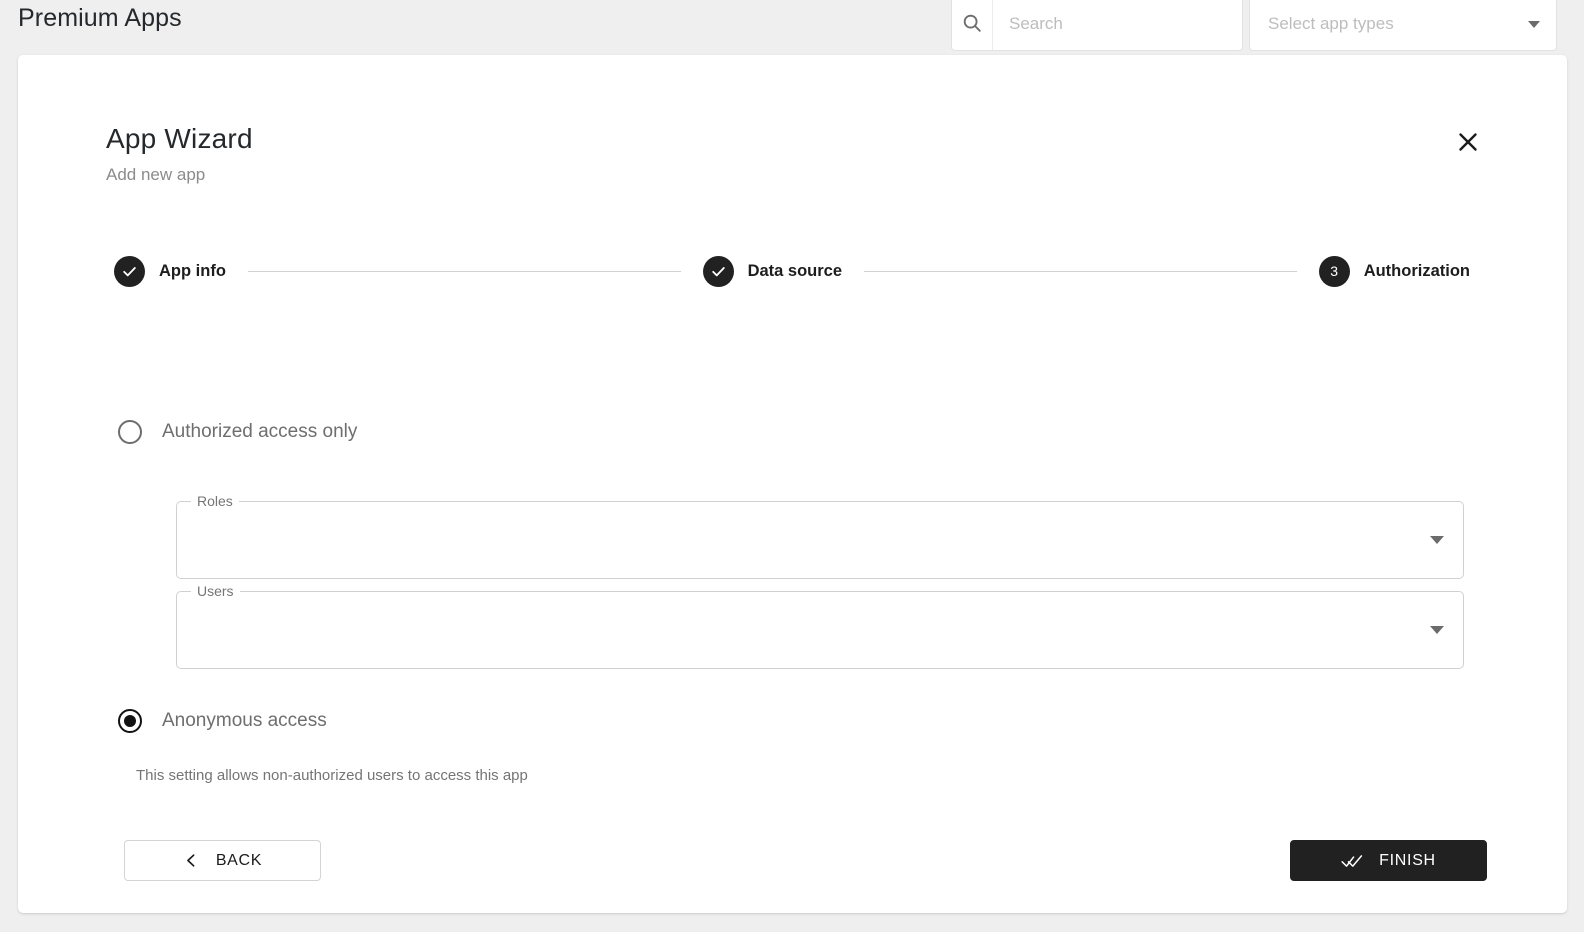 The height and width of the screenshot is (932, 1584). Describe the element at coordinates (156, 174) in the screenshot. I see `wizard-subtitle: Add new app` at that location.